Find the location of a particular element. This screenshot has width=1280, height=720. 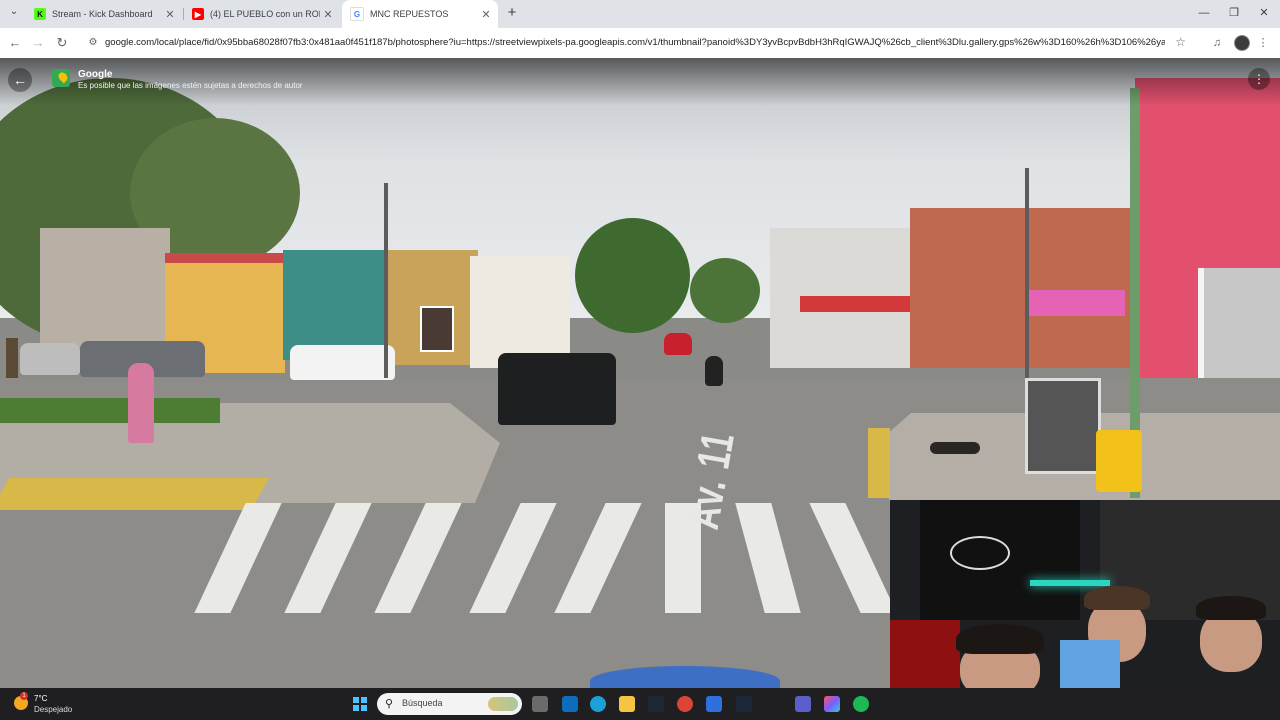

google-maps-icon is located at coordinates (61, 78).